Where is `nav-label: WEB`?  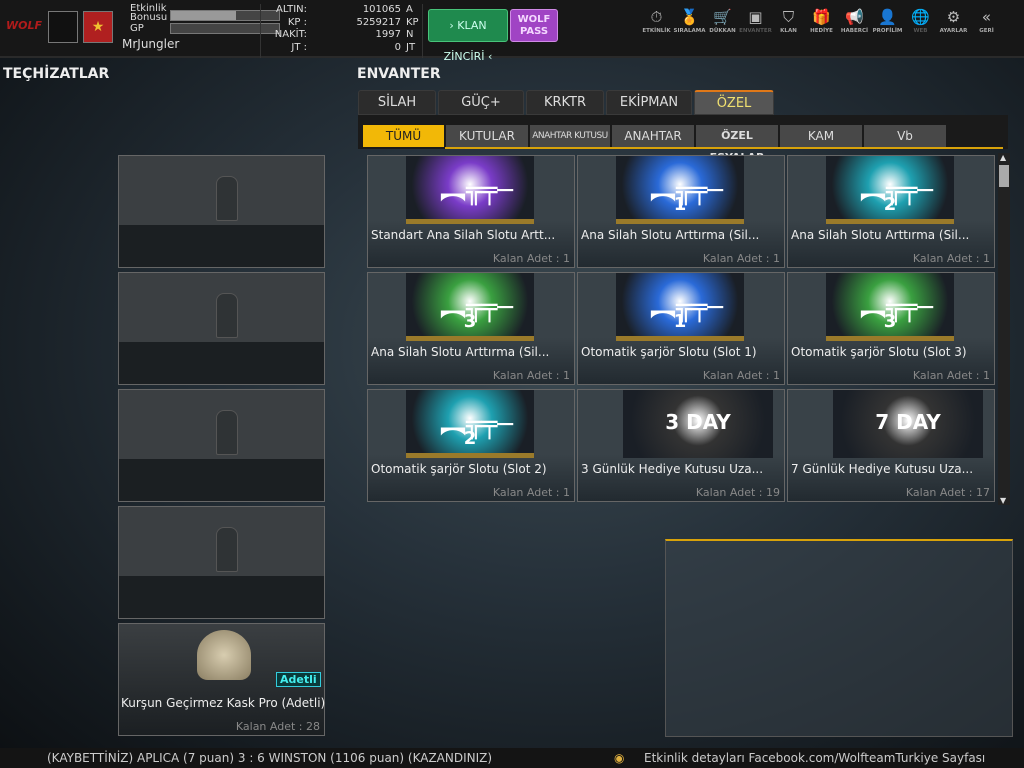
nav-label: WEB is located at coordinates (920, 31).